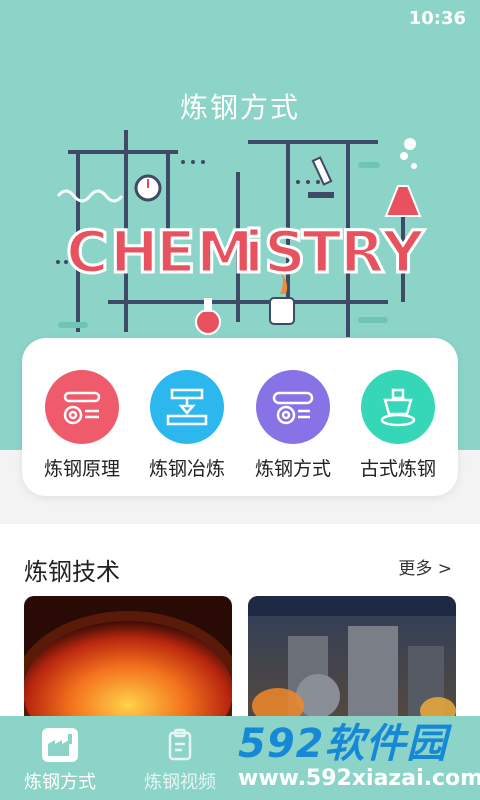 The height and width of the screenshot is (800, 480). Describe the element at coordinates (398, 407) in the screenshot. I see `smelter-icon` at that location.